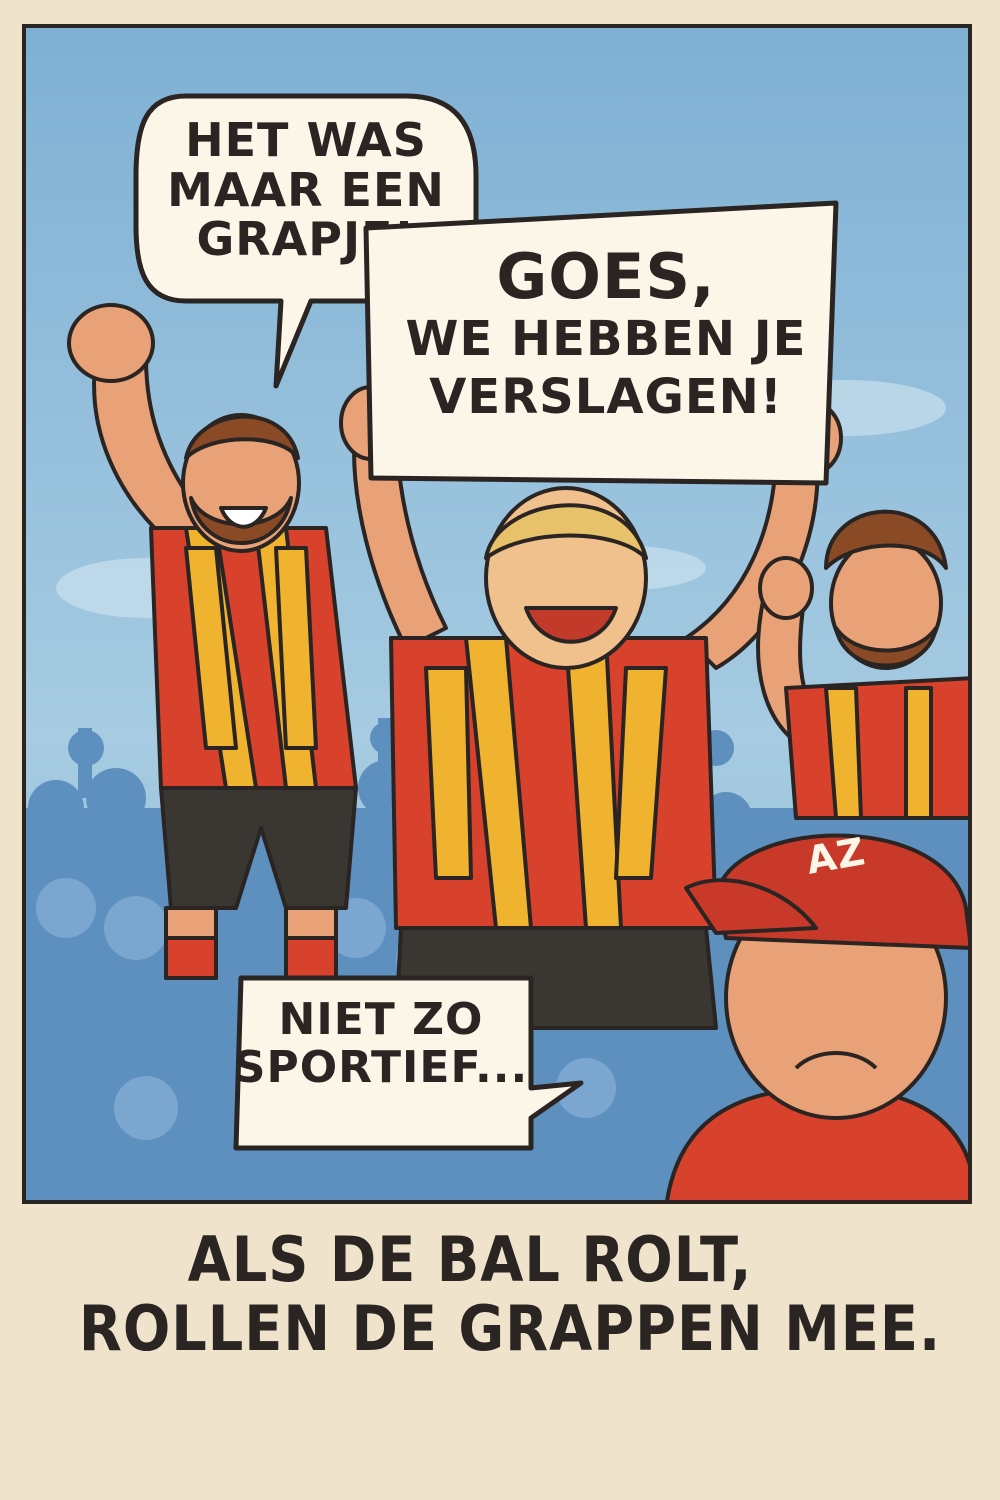  What do you see at coordinates (470, 1259) in the screenshot?
I see `caption-line-1: ALS DE BAL ROLT,` at bounding box center [470, 1259].